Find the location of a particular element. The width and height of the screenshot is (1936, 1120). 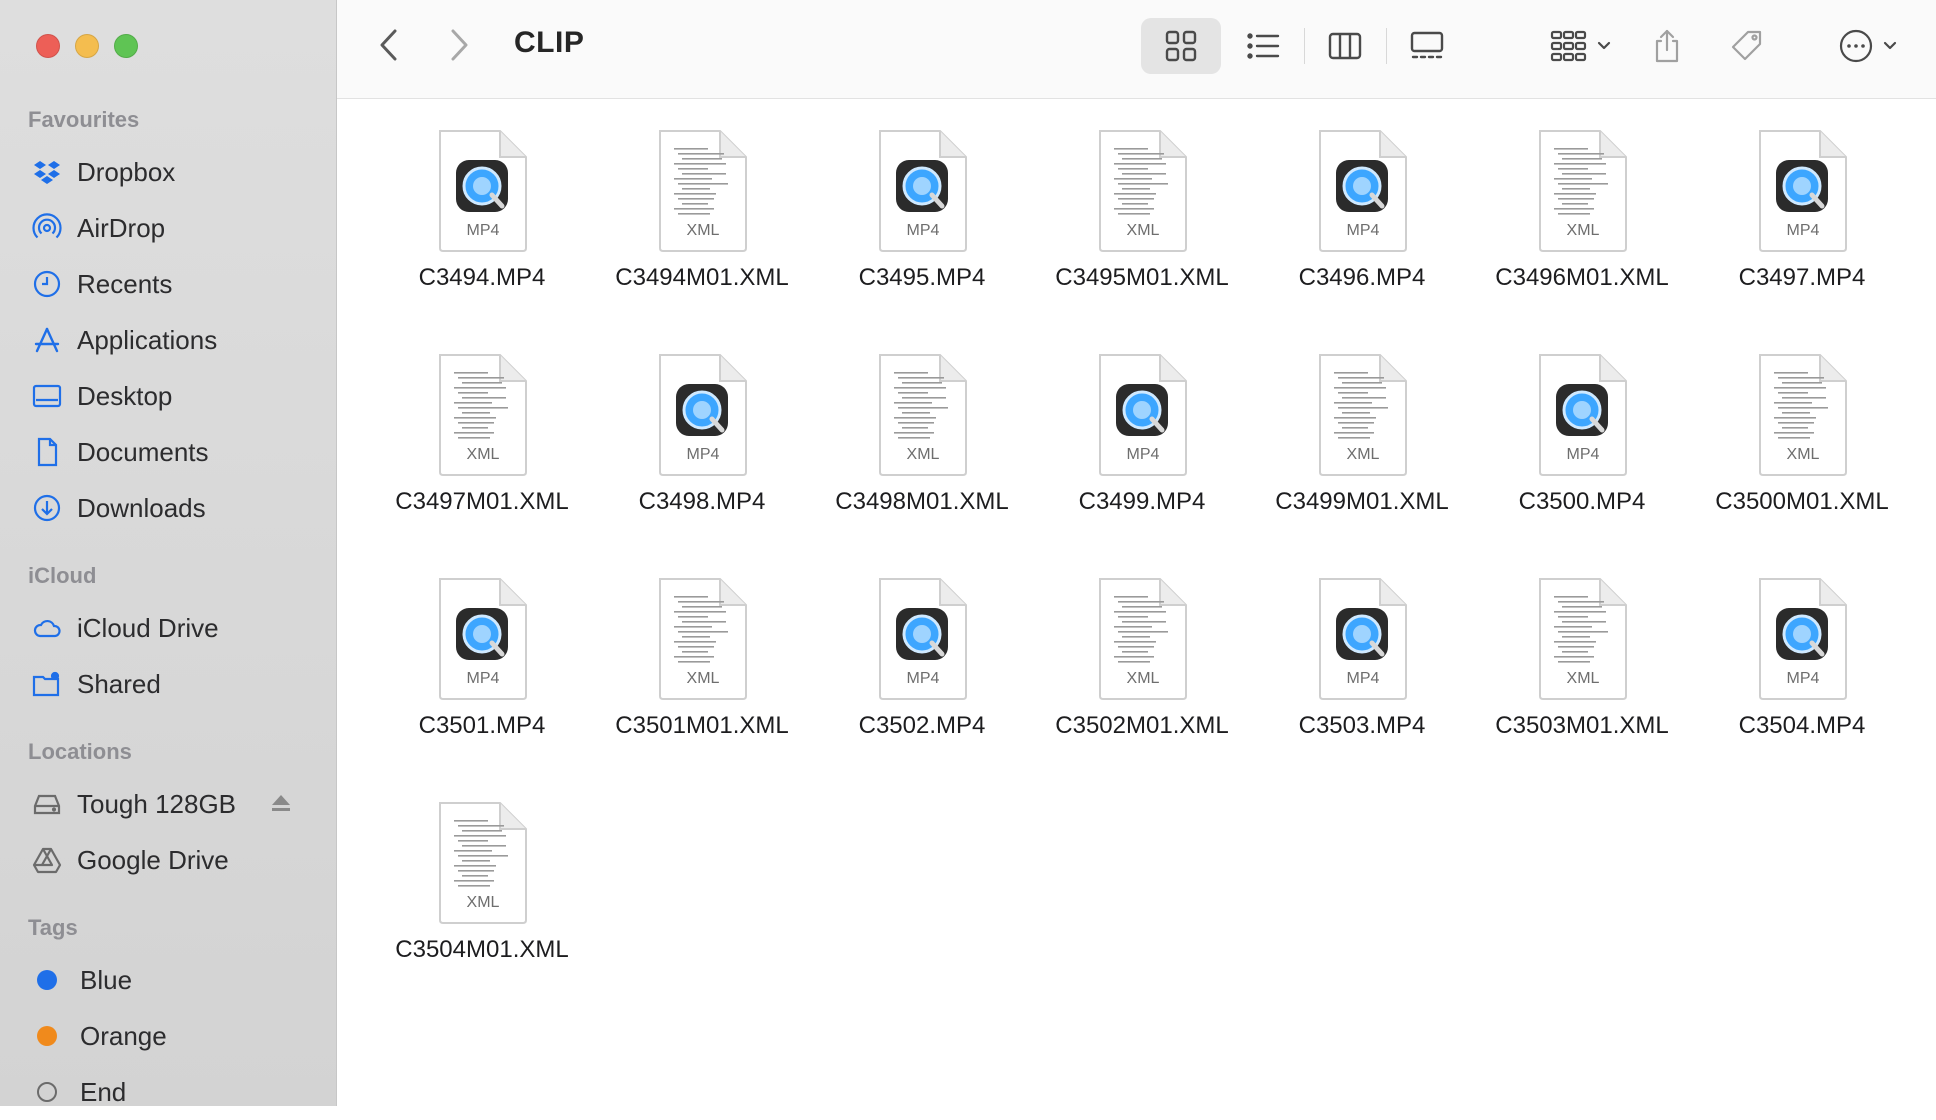

sidebar-item-airdrop: AirDrop is located at coordinates (168, 228).